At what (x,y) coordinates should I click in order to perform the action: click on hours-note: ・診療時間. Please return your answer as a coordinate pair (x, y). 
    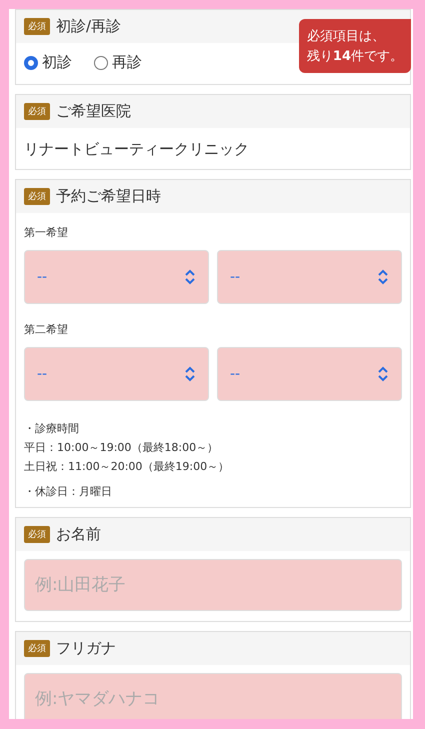
    Looking at the image, I should click on (52, 429).